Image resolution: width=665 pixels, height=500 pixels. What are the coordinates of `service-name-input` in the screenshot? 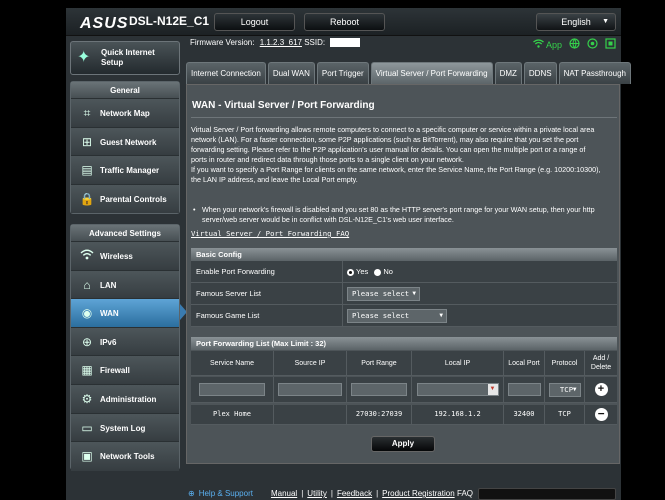 It's located at (232, 389).